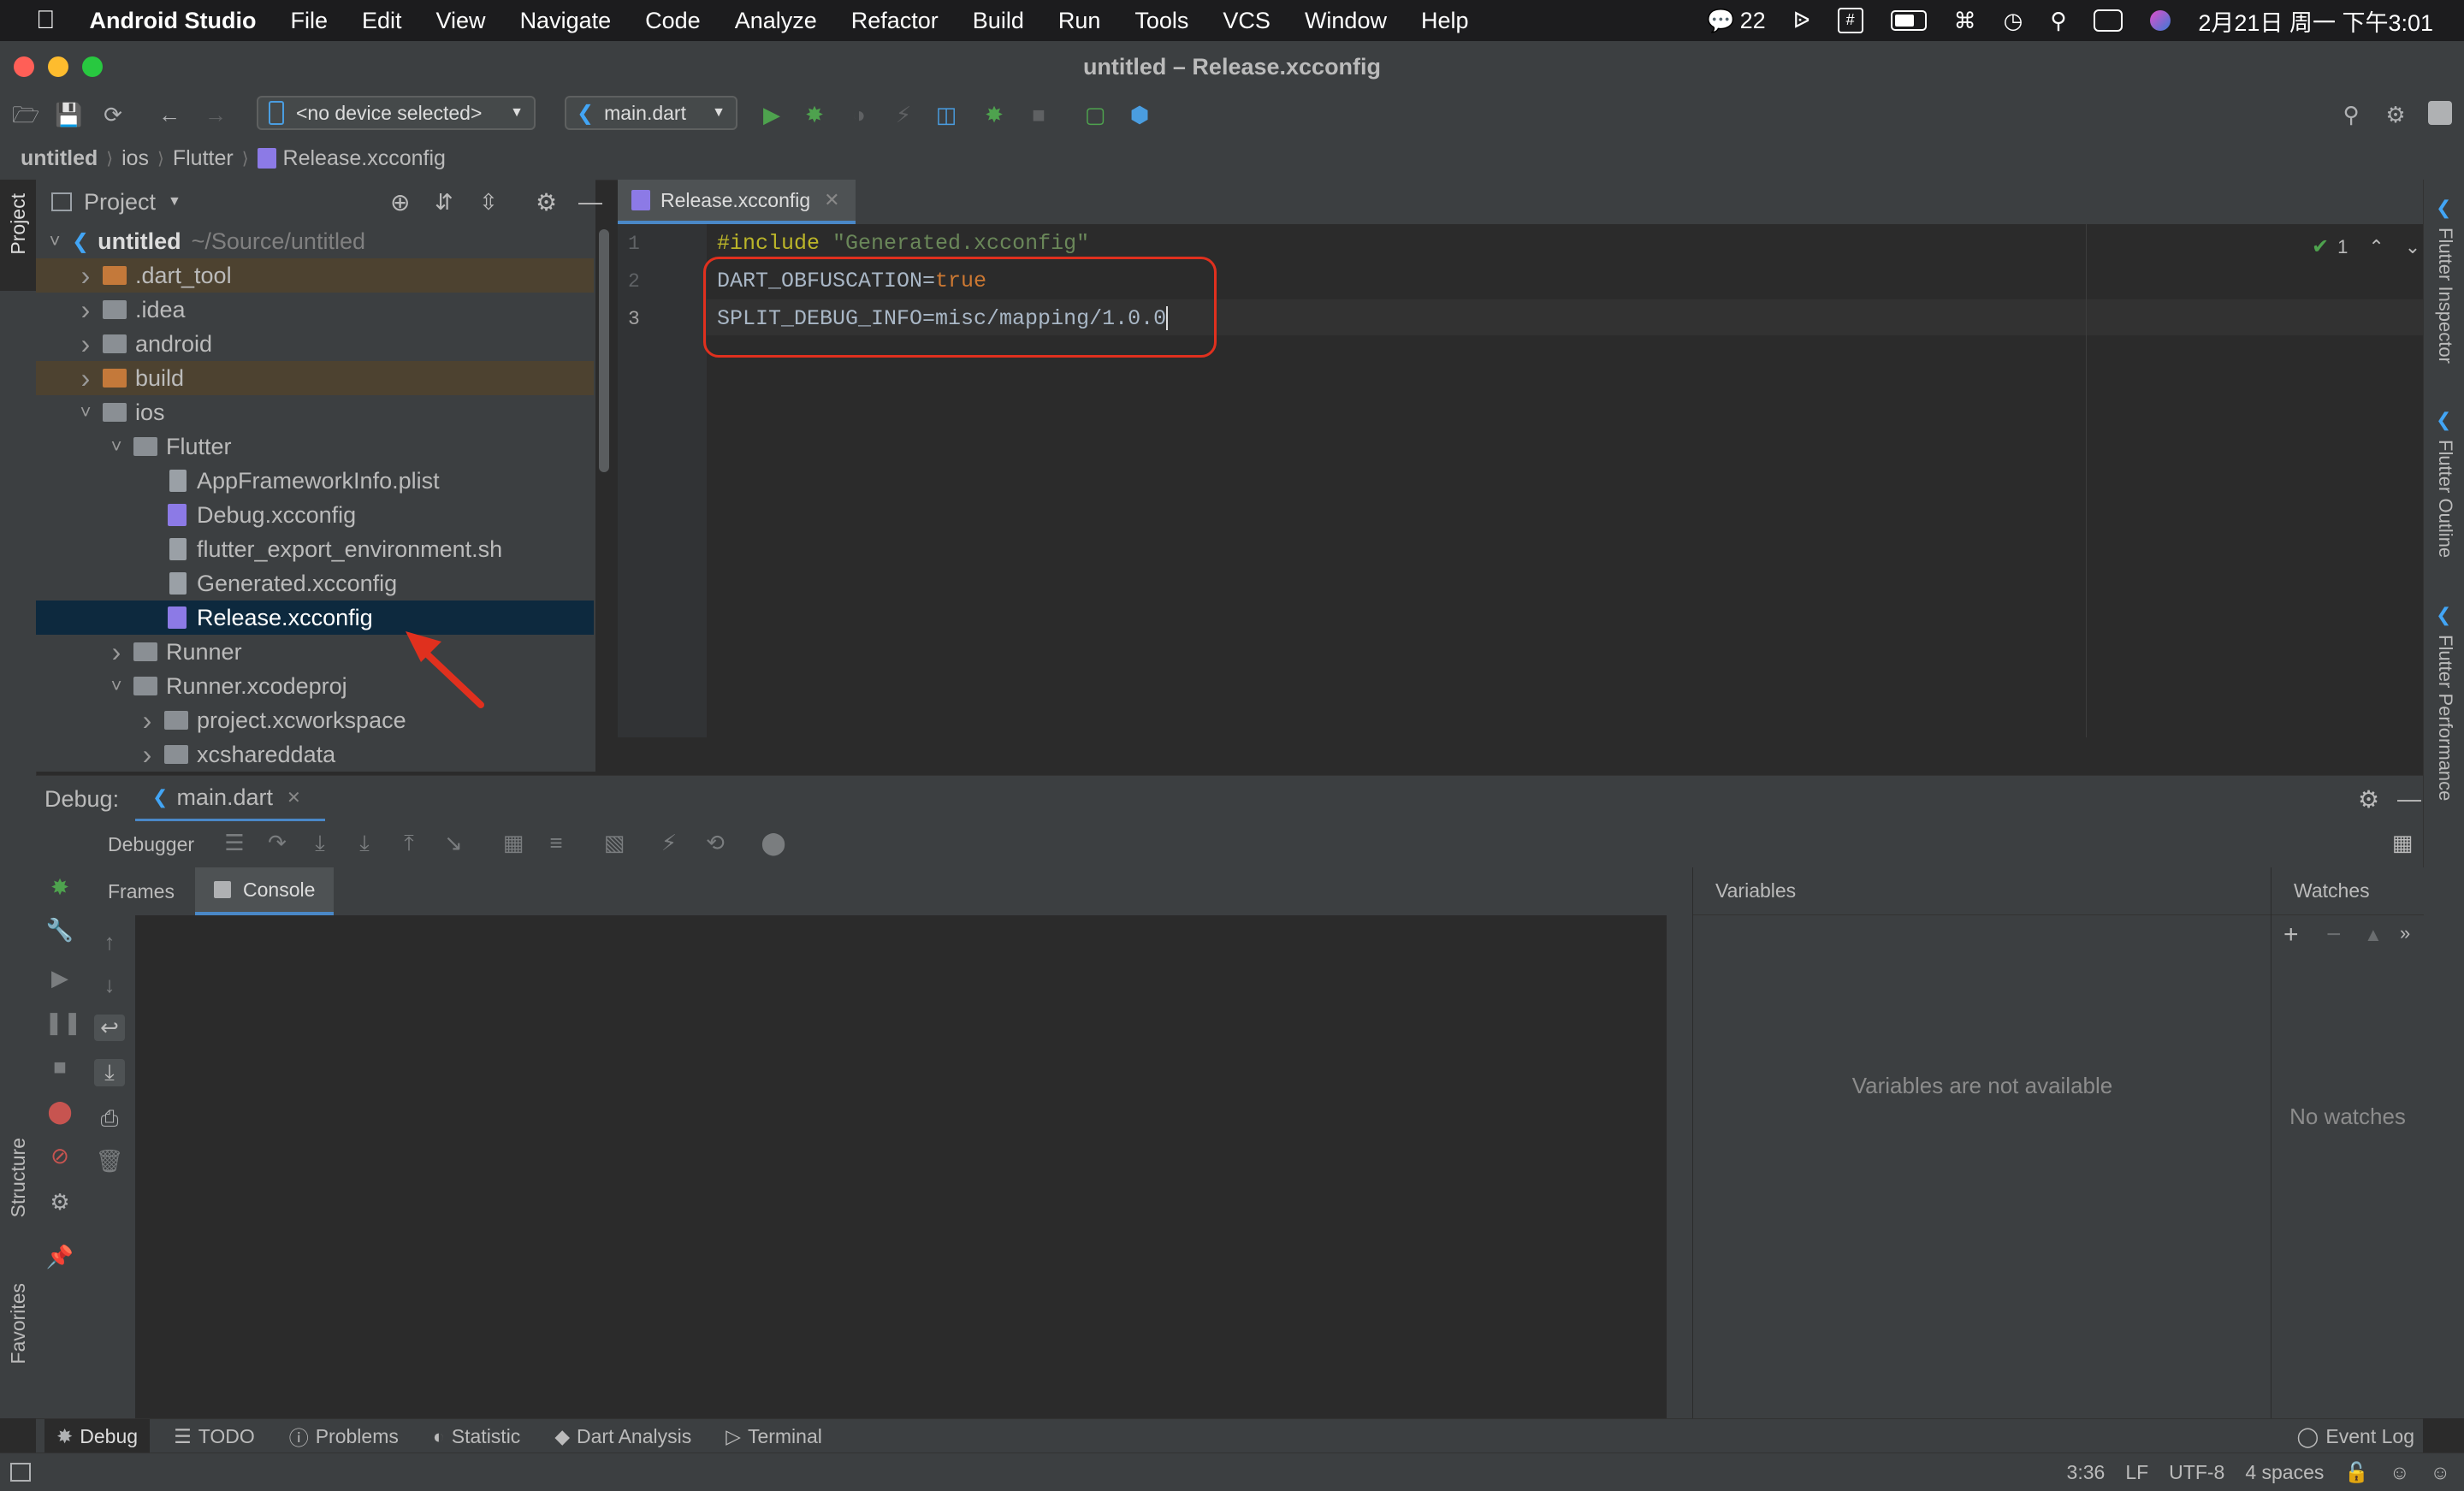  Describe the element at coordinates (444, 202) in the screenshot. I see `expand-all-icon: ⇵` at that location.